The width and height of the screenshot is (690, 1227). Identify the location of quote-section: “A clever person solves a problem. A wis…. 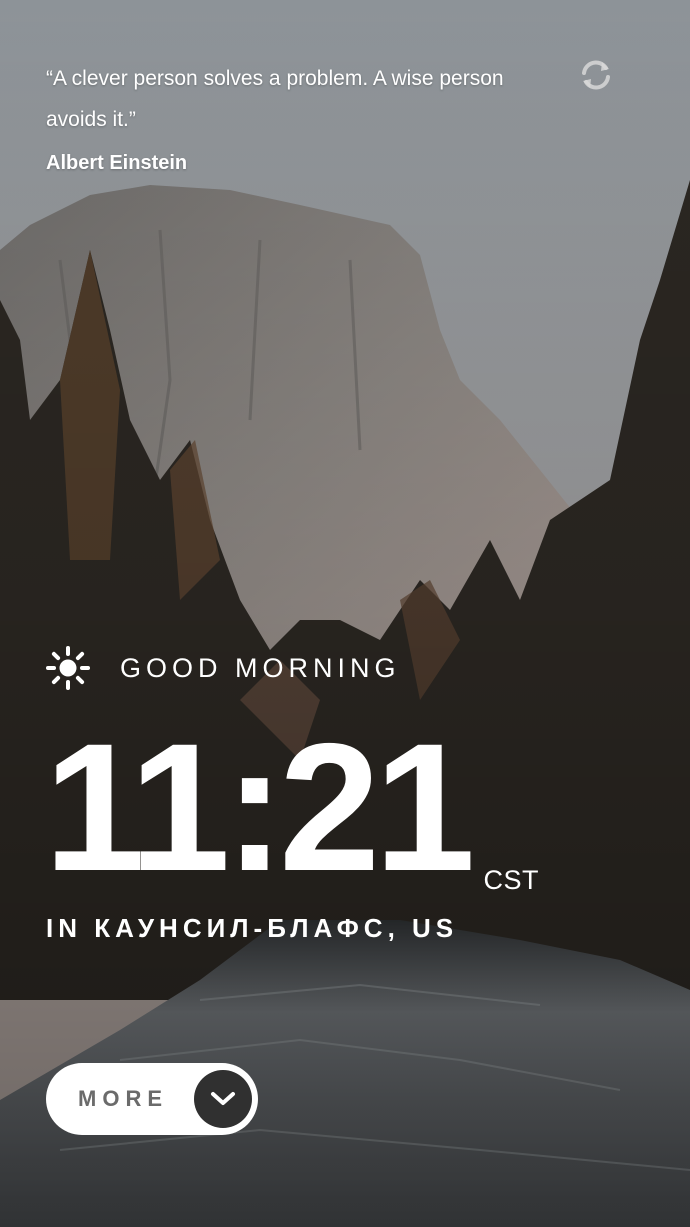
(316, 116).